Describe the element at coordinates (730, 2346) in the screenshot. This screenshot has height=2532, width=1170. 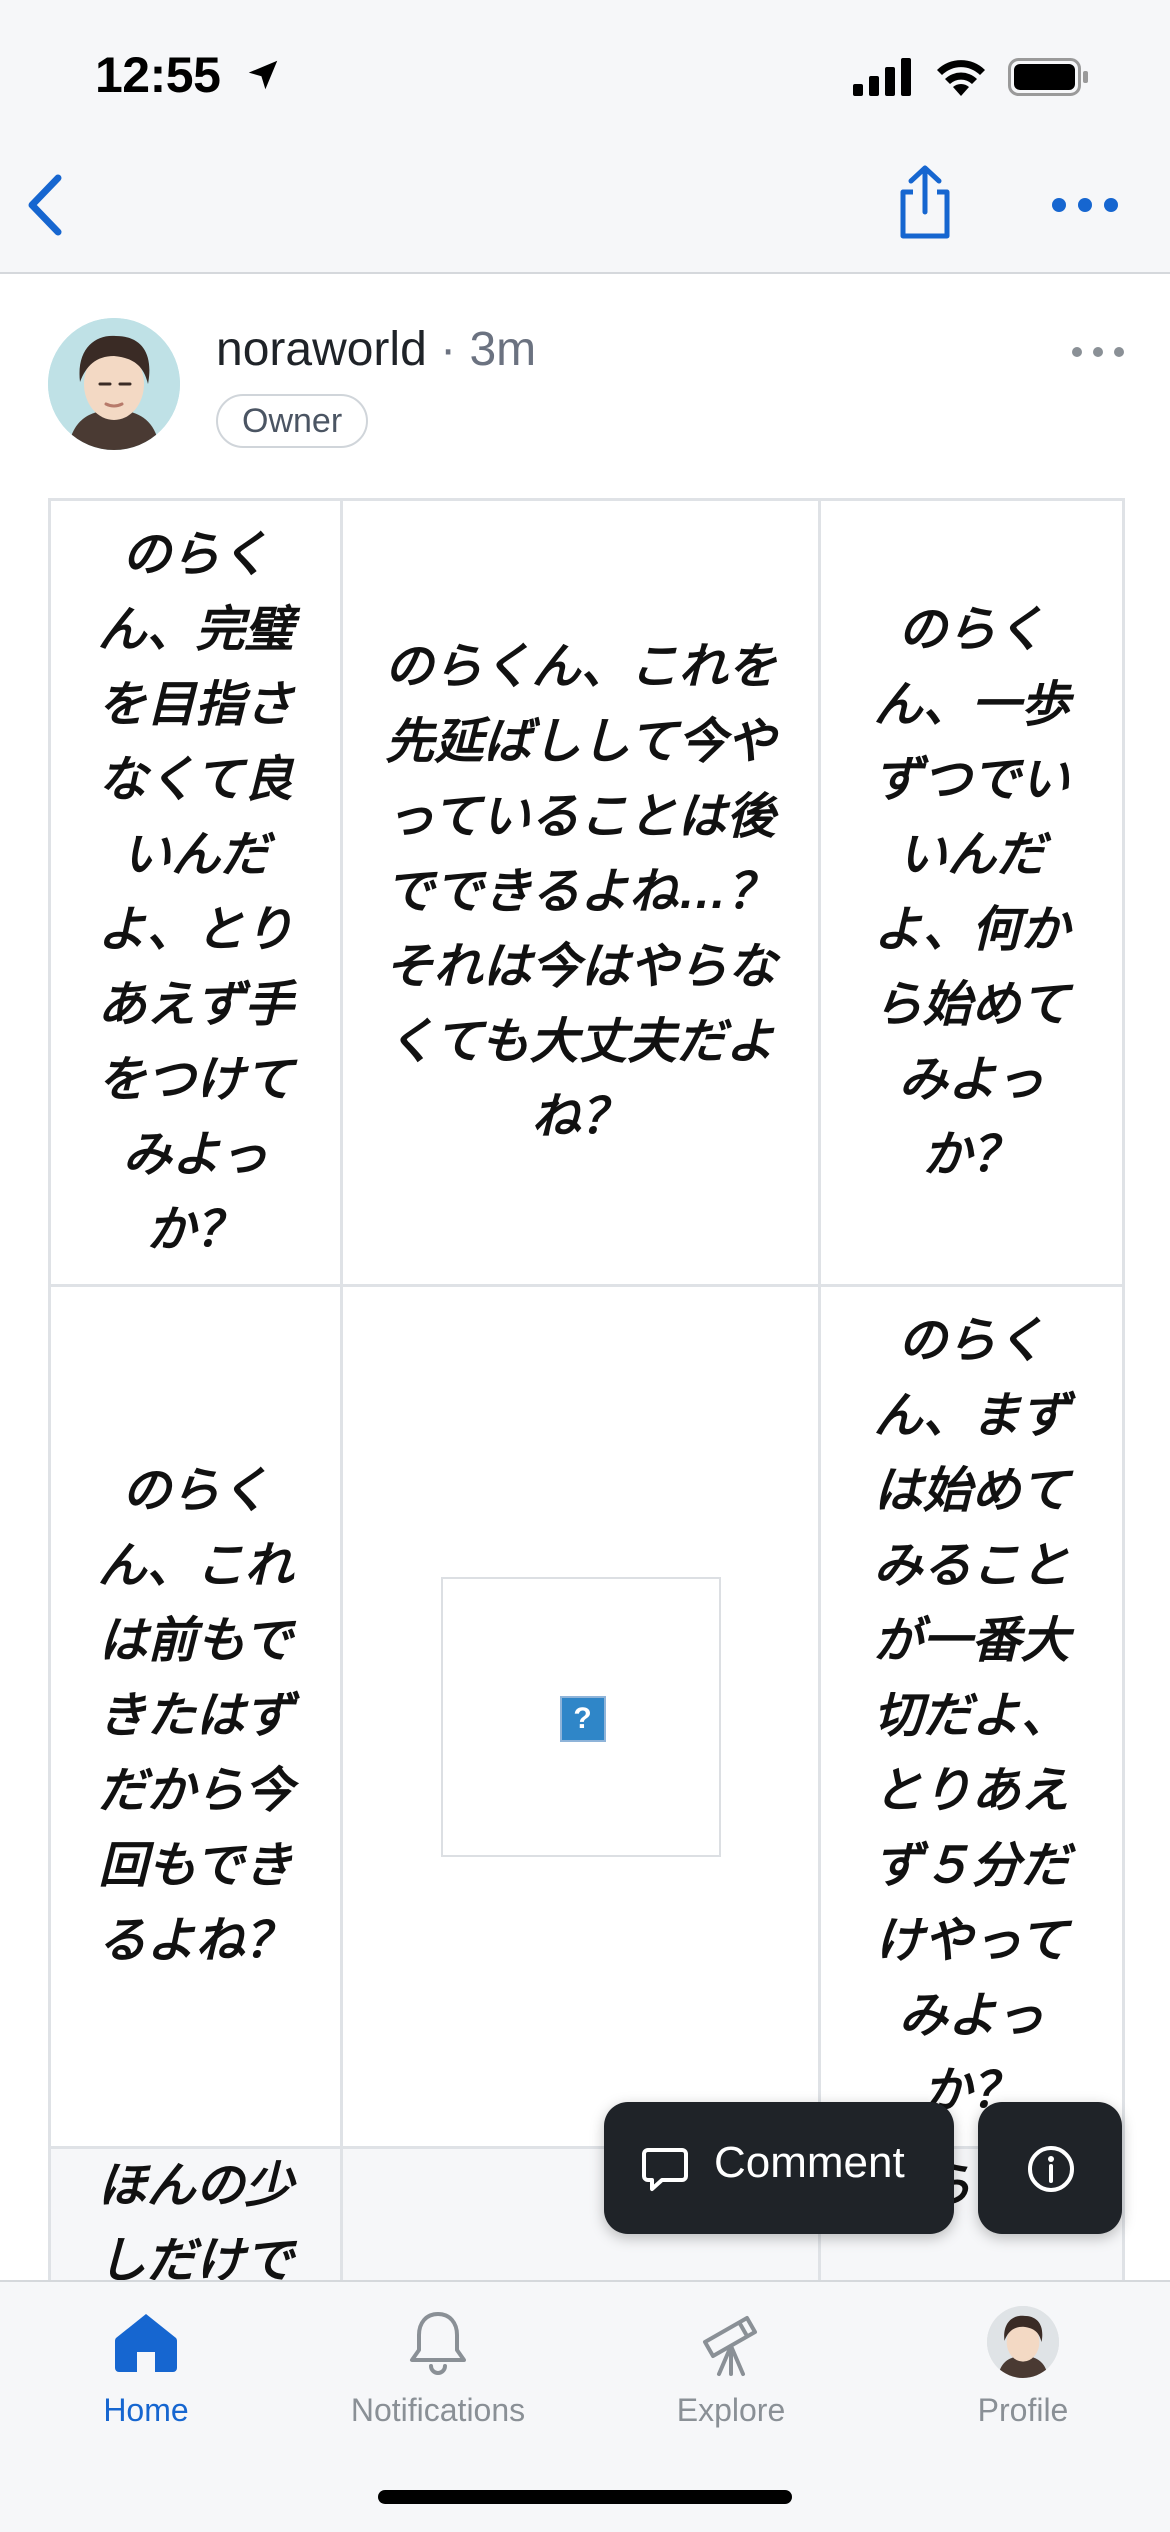
I see `telescope-icon` at that location.